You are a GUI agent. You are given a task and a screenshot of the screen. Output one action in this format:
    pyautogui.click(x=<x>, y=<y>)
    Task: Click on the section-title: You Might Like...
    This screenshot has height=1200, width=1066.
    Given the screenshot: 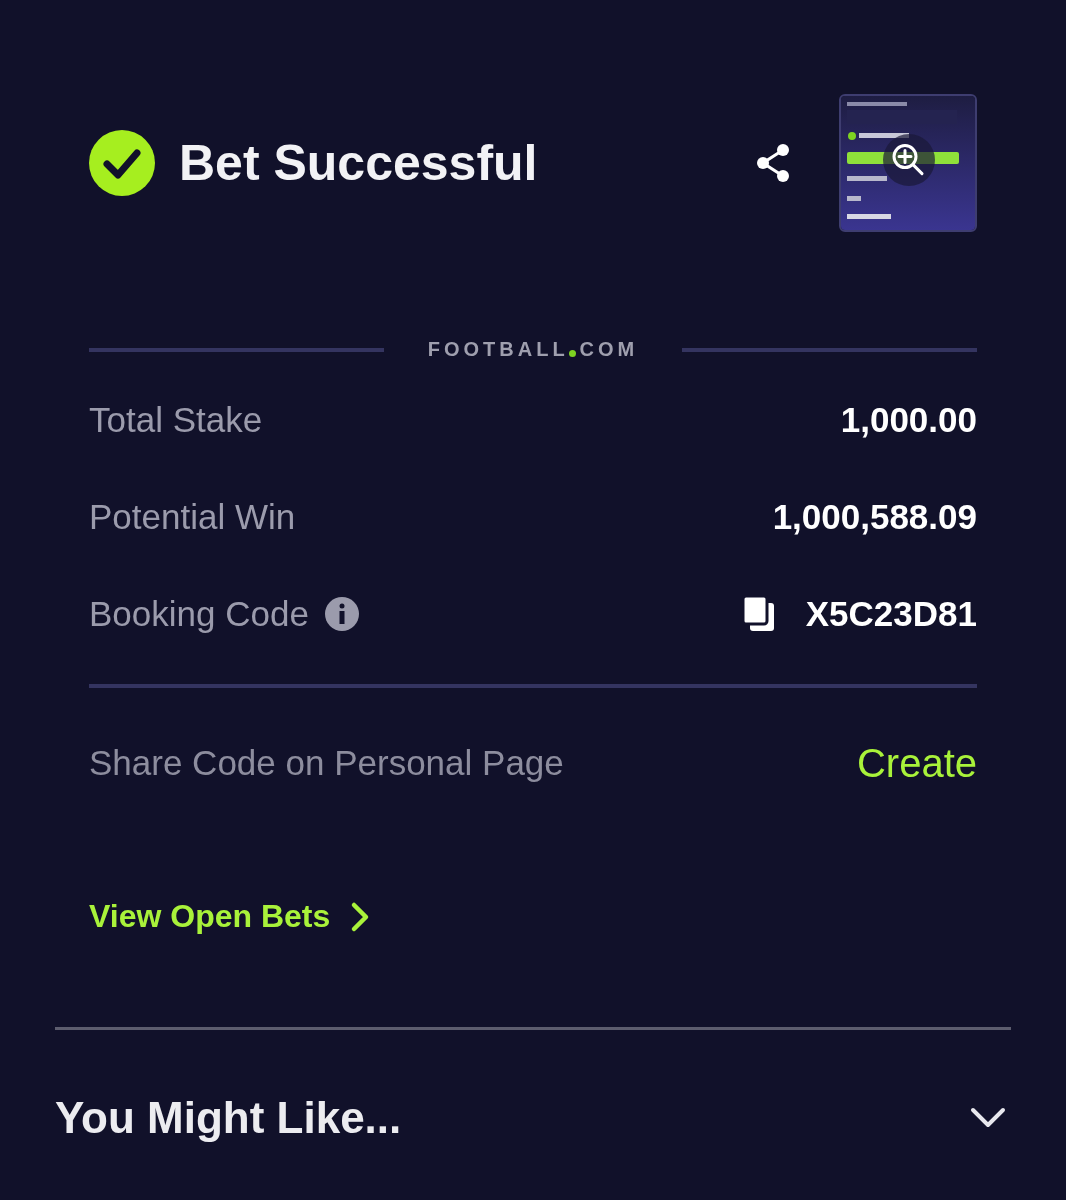 What is the action you would take?
    pyautogui.click(x=228, y=1118)
    